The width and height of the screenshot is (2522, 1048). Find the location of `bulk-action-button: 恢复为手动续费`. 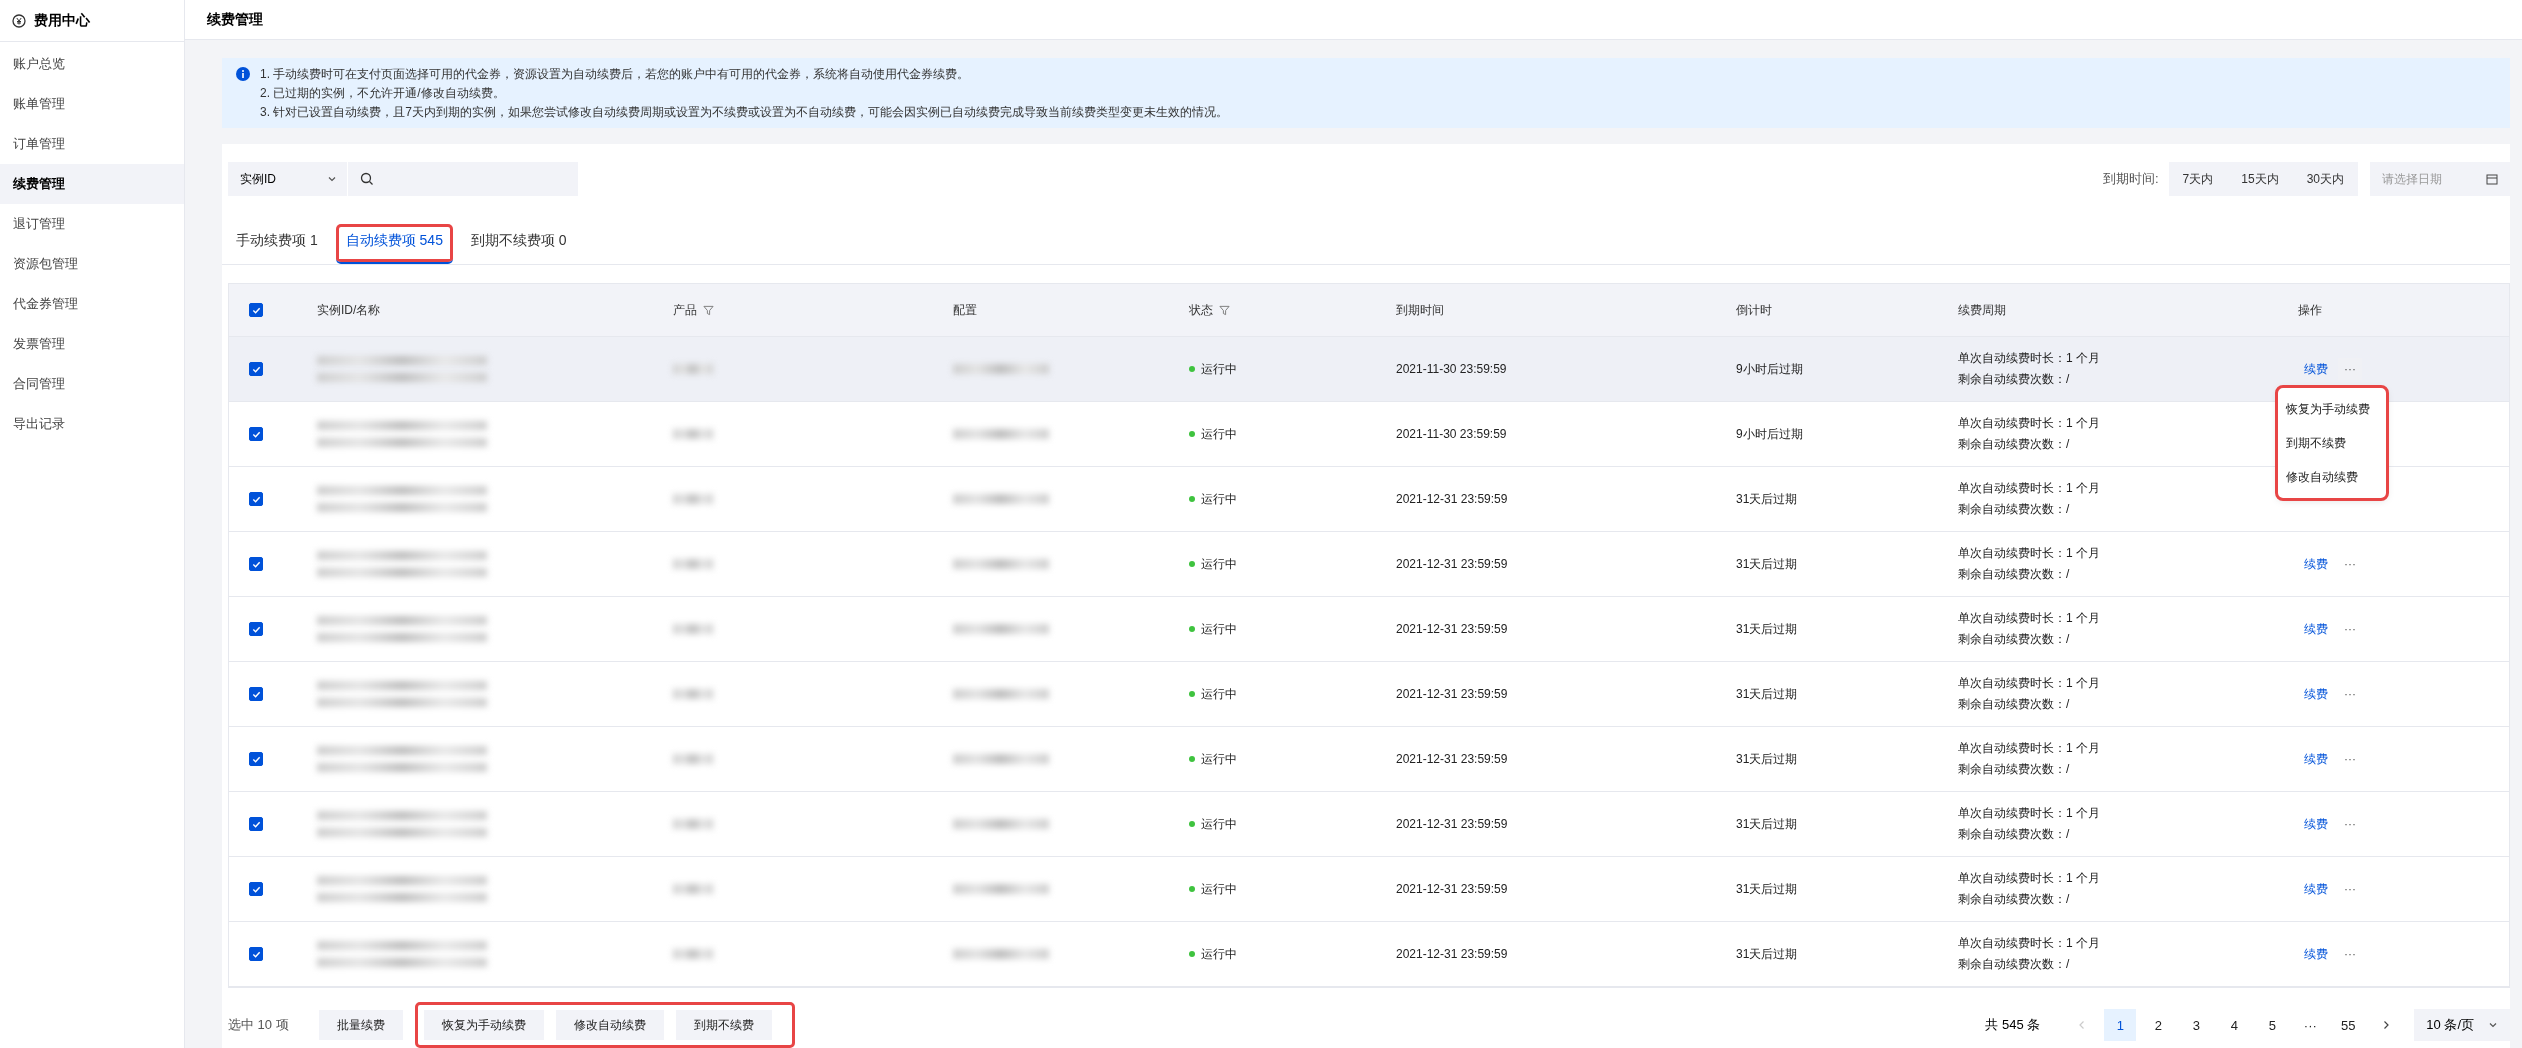

bulk-action-button: 恢复为手动续费 is located at coordinates (483, 1025).